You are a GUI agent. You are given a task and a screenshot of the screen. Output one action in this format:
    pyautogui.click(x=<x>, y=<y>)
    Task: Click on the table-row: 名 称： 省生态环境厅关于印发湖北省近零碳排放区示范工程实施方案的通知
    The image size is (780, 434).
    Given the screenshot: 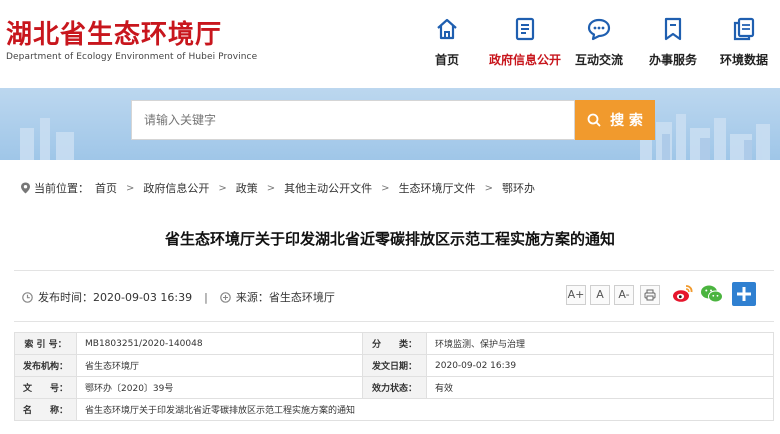 What is the action you would take?
    pyautogui.click(x=393, y=409)
    